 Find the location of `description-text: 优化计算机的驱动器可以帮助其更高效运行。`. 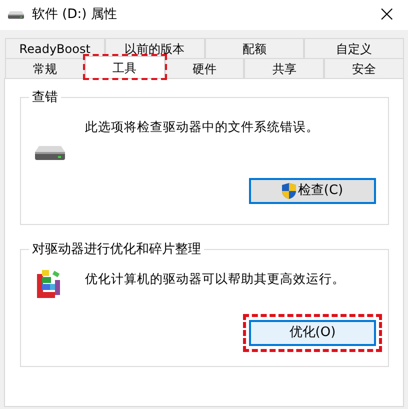

description-text: 优化计算机的驱动器可以帮助其更高效运行。 is located at coordinates (215, 279).